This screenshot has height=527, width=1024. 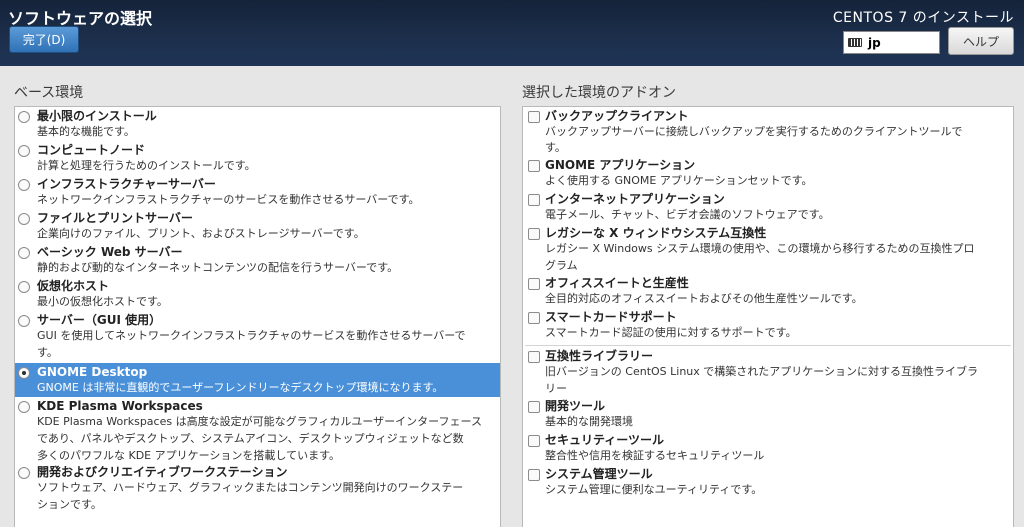 What do you see at coordinates (768, 345) in the screenshot?
I see `addon-separator` at bounding box center [768, 345].